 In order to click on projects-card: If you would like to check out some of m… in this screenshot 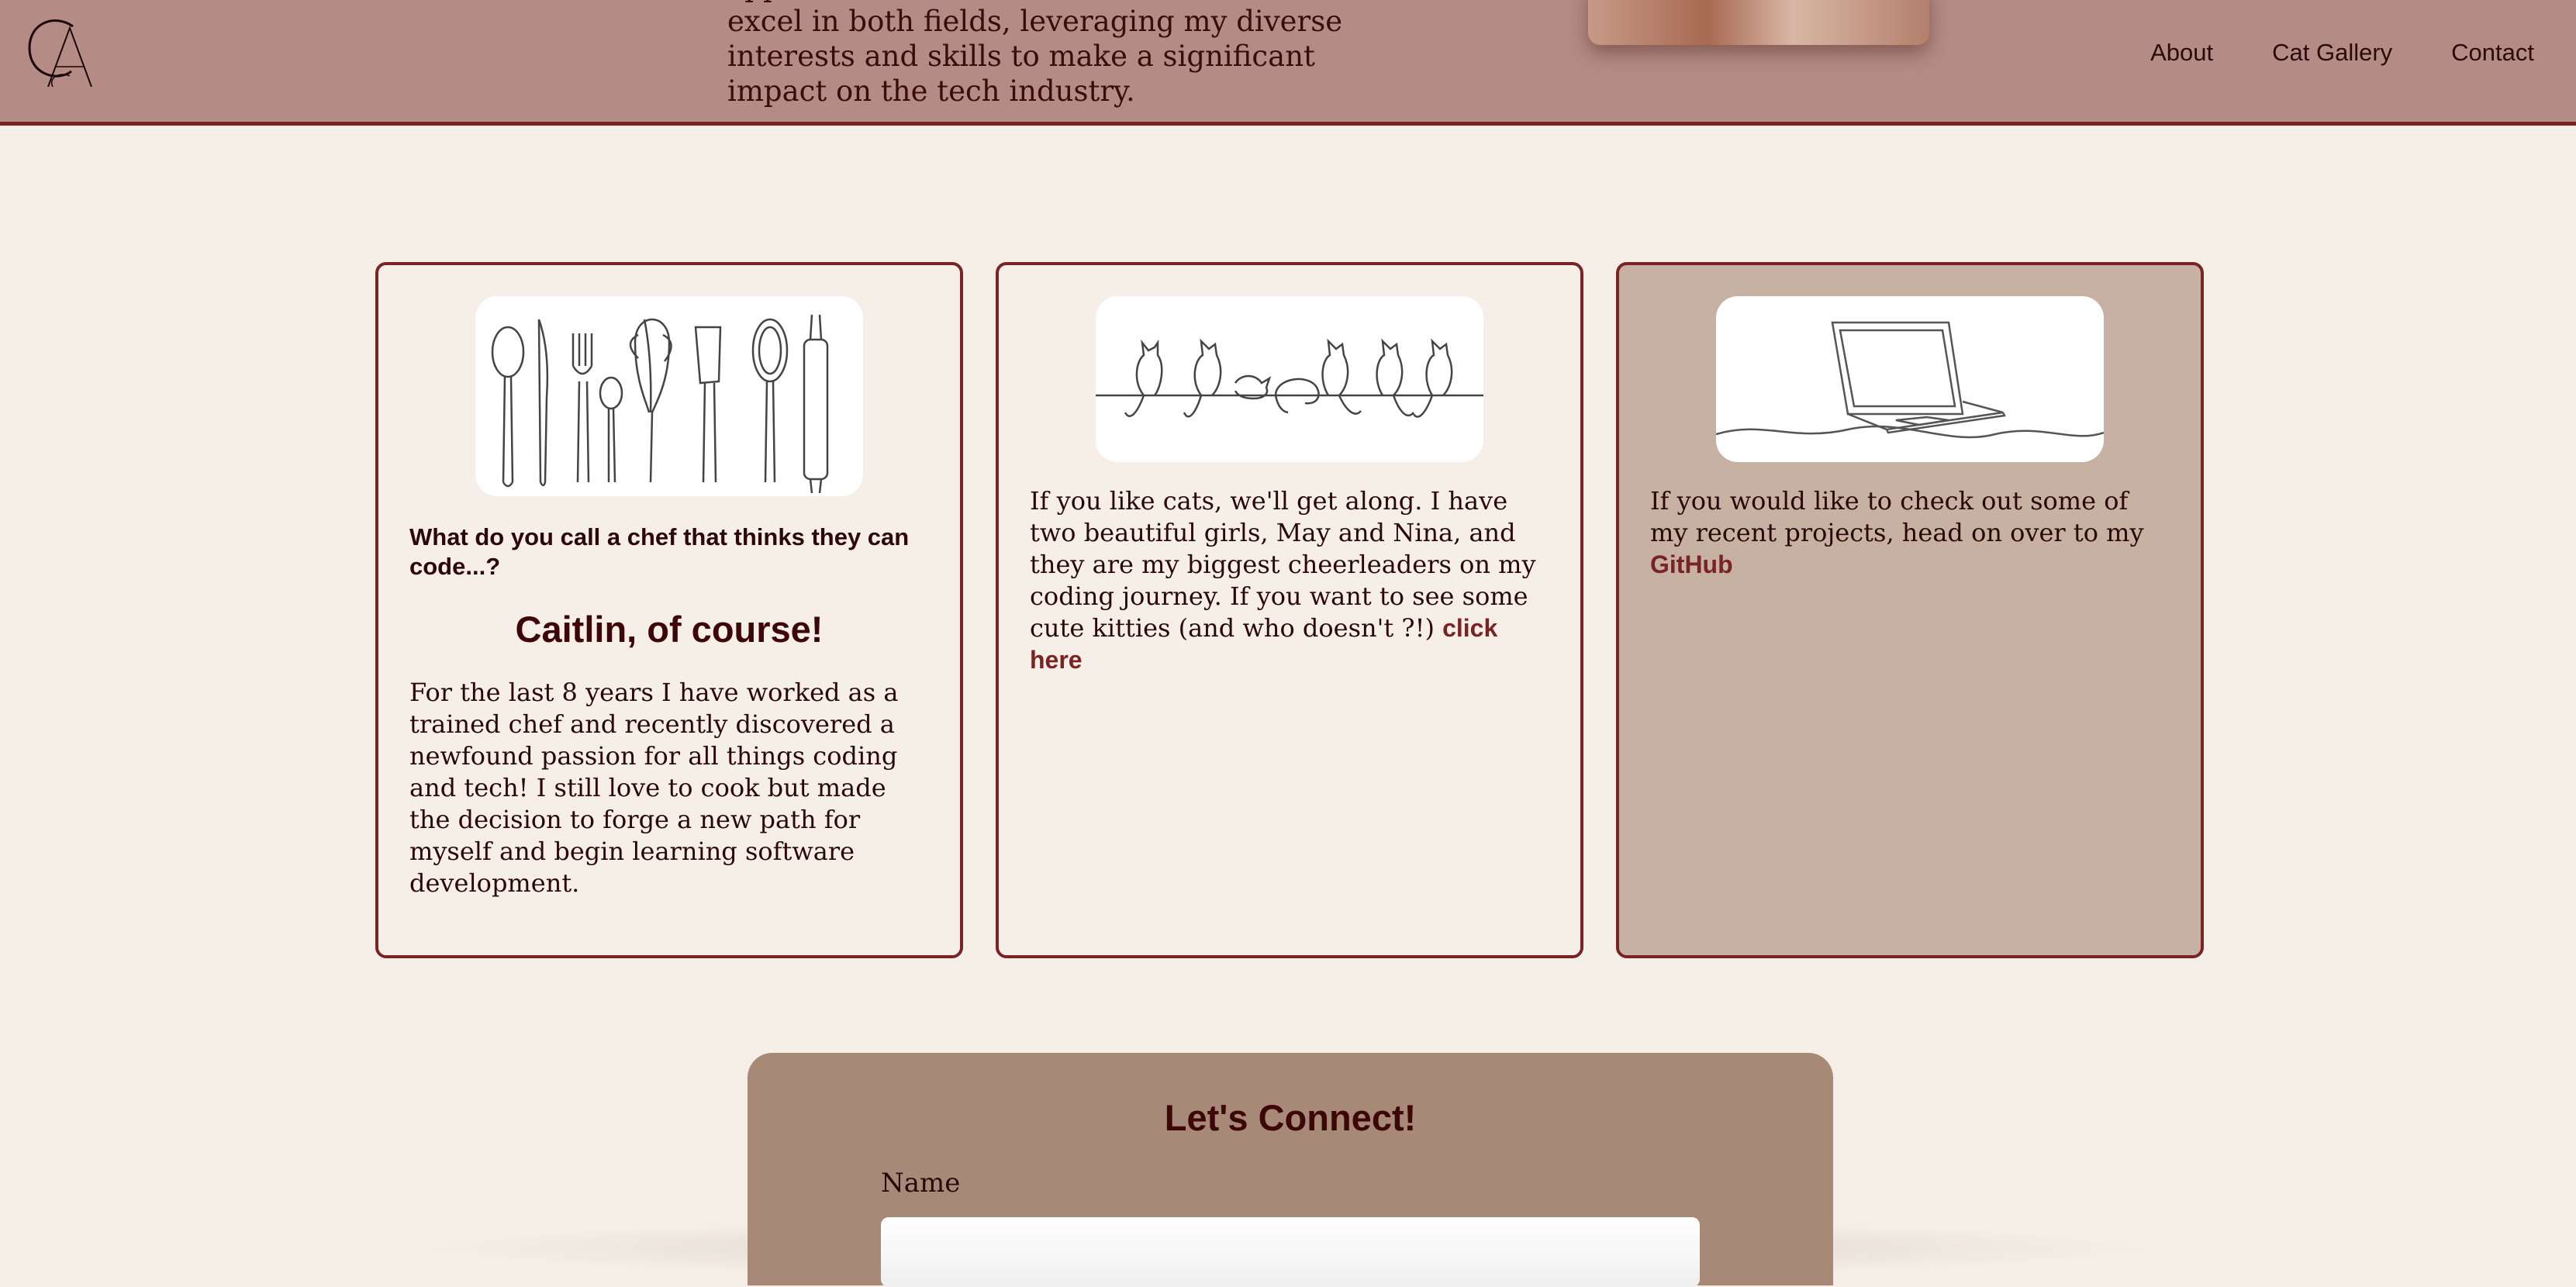, I will do `click(1910, 610)`.